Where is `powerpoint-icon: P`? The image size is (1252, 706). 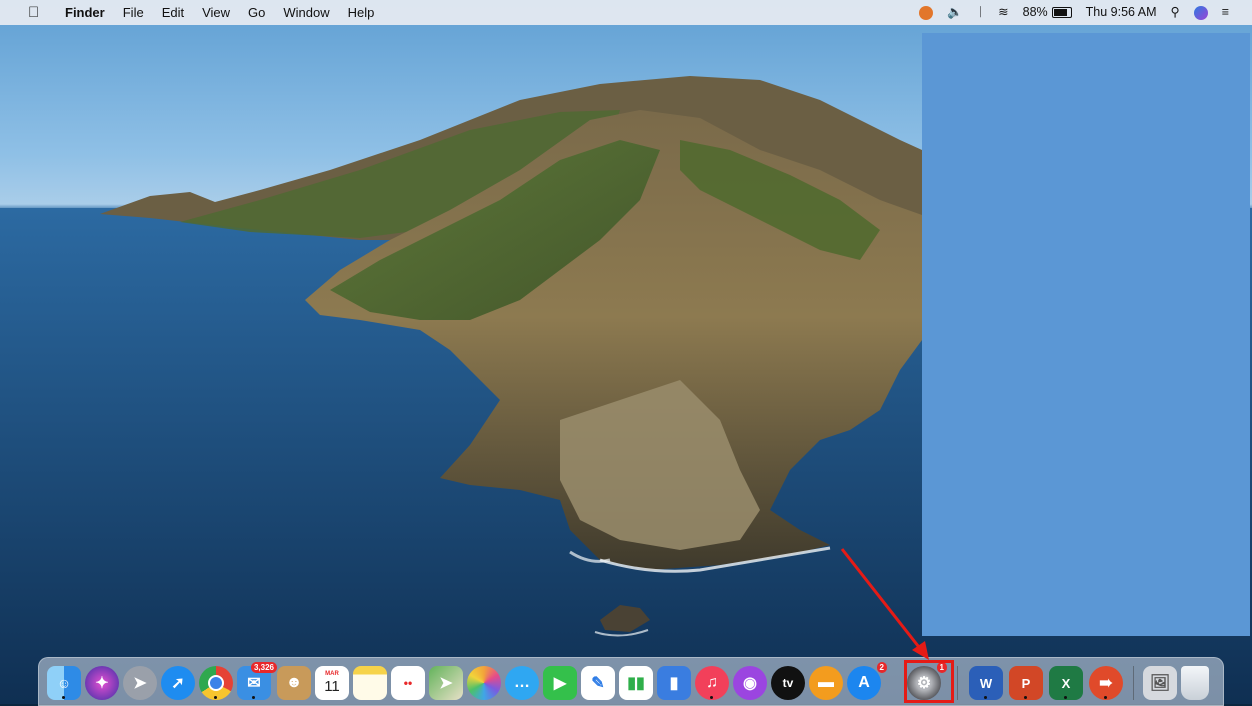 powerpoint-icon: P is located at coordinates (1026, 683).